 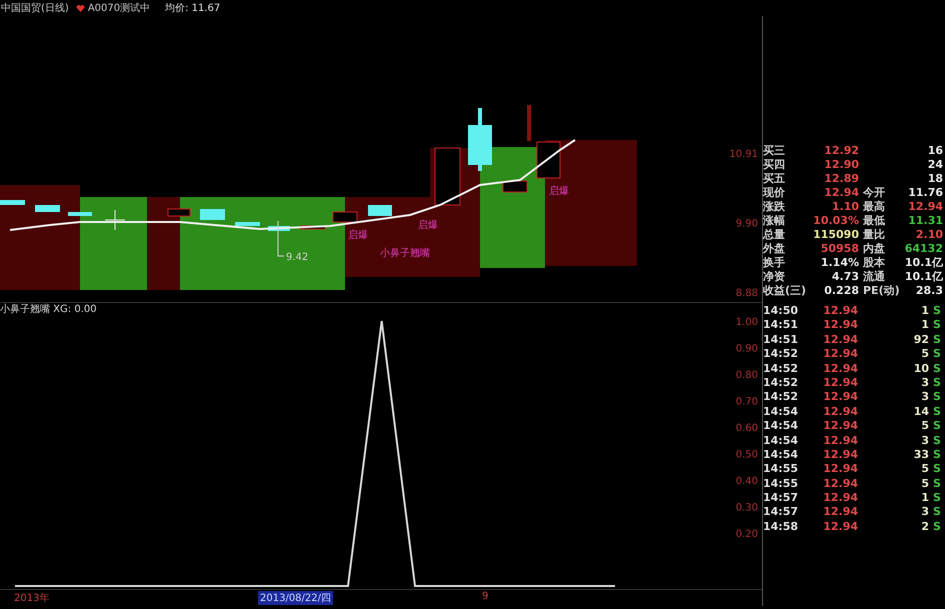 I want to click on pattern-label: 小鼻子翘嘴, so click(x=405, y=253).